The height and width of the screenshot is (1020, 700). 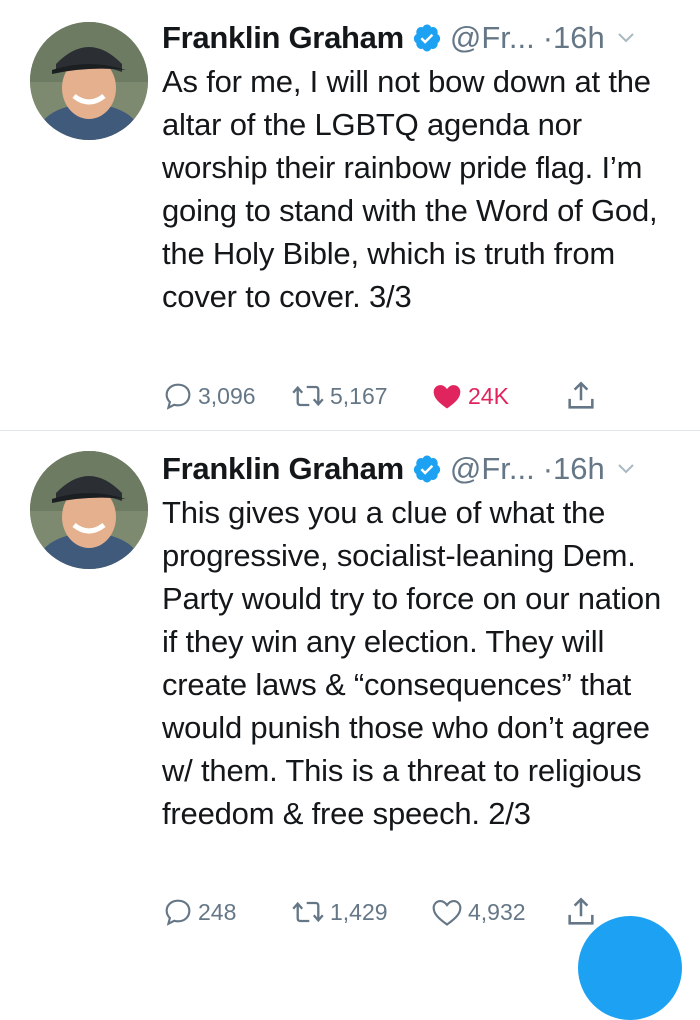 I want to click on retweet-button: 1,429, so click(x=339, y=912).